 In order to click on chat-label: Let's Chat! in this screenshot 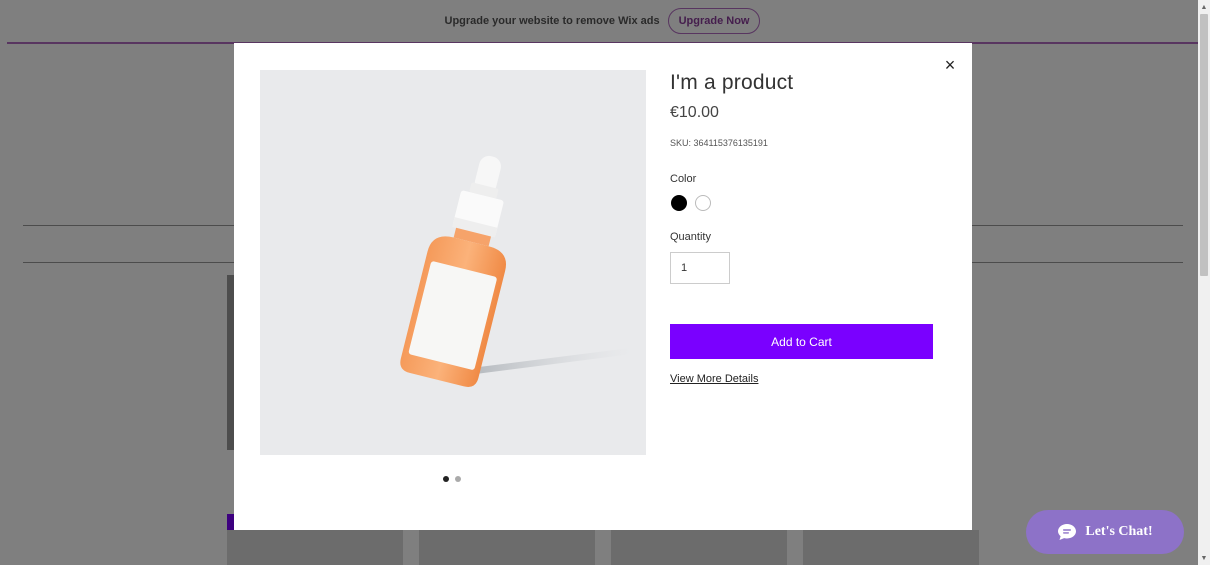, I will do `click(1119, 531)`.